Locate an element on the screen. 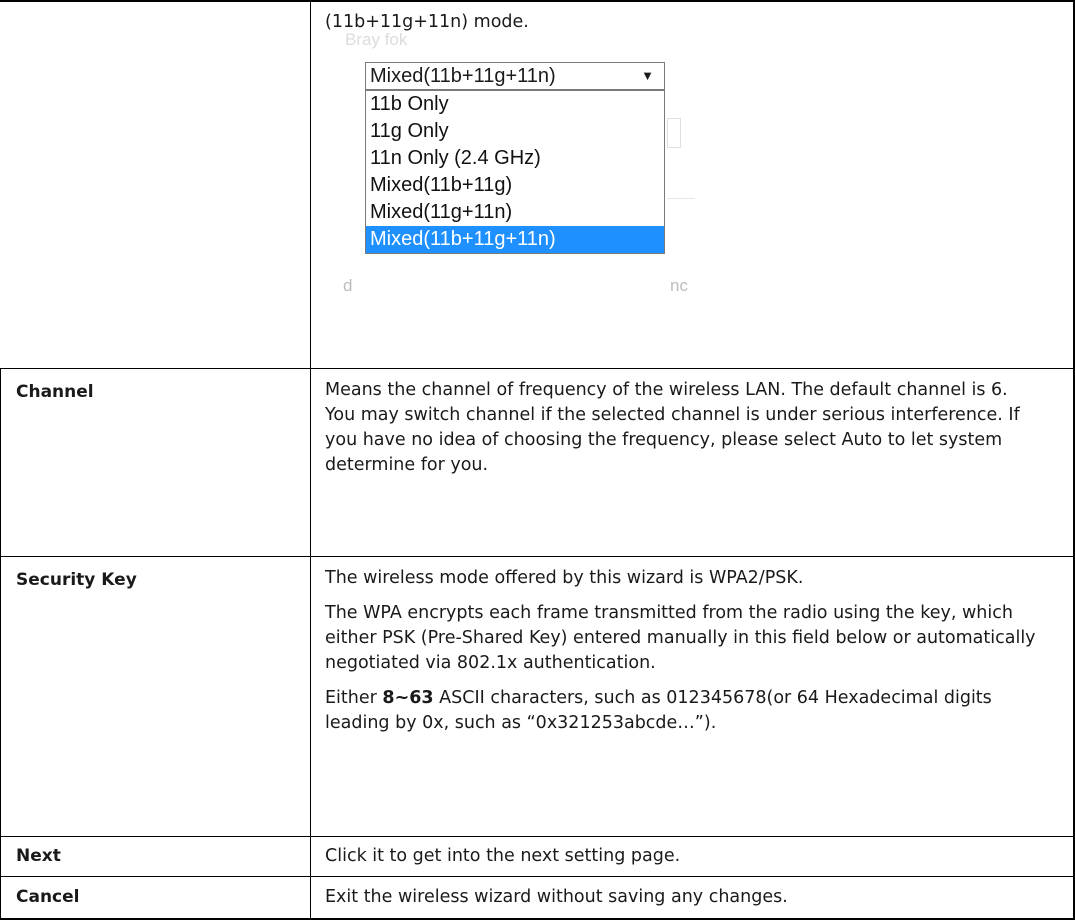  row-label-channel: Channel is located at coordinates (55, 392).